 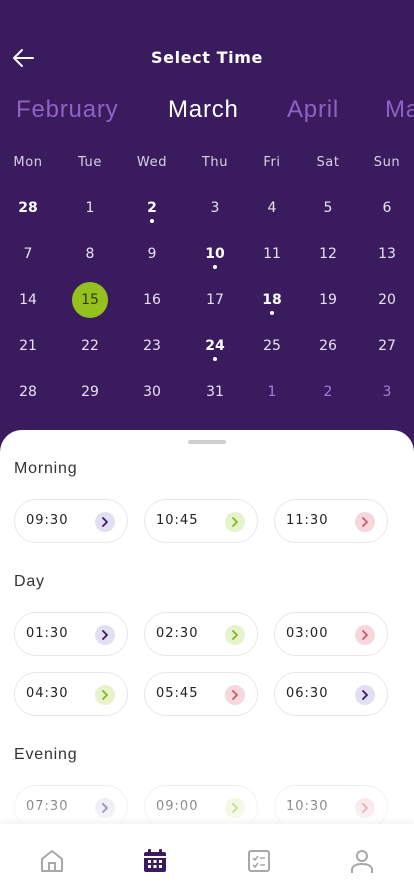 What do you see at coordinates (201, 634) in the screenshot?
I see `time-slot-button: 02:30` at bounding box center [201, 634].